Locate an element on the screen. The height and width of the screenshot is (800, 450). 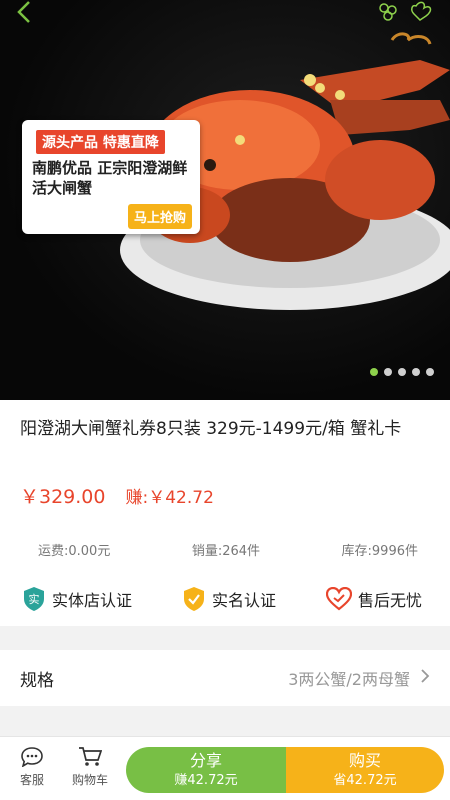
spec-value: 3两公蟹/2两母蟹 is located at coordinates (349, 679).